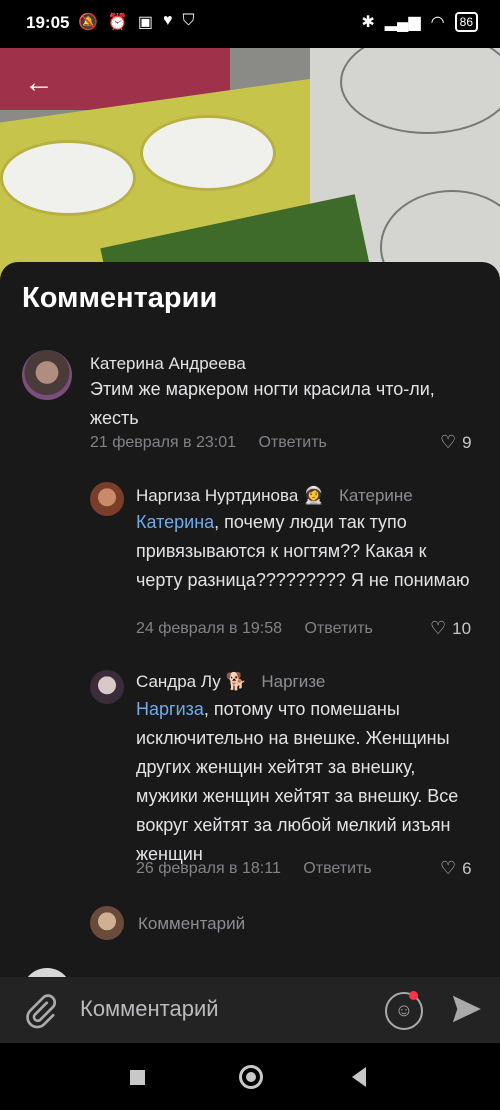 This screenshot has width=500, height=1110. I want to click on home-icon, so click(251, 1077).